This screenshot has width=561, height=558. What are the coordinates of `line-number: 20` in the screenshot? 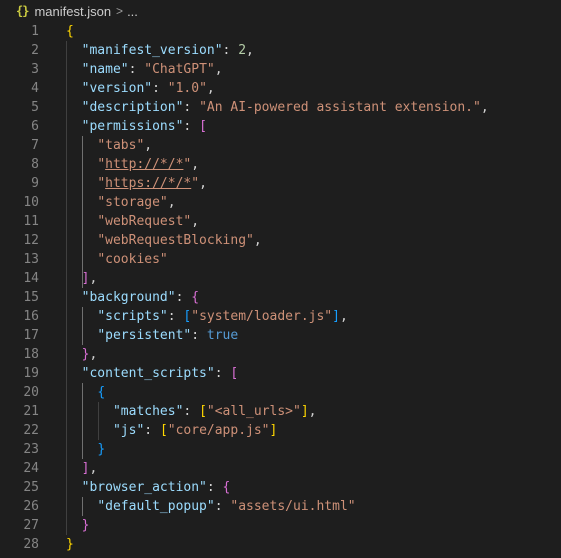 It's located at (31, 392).